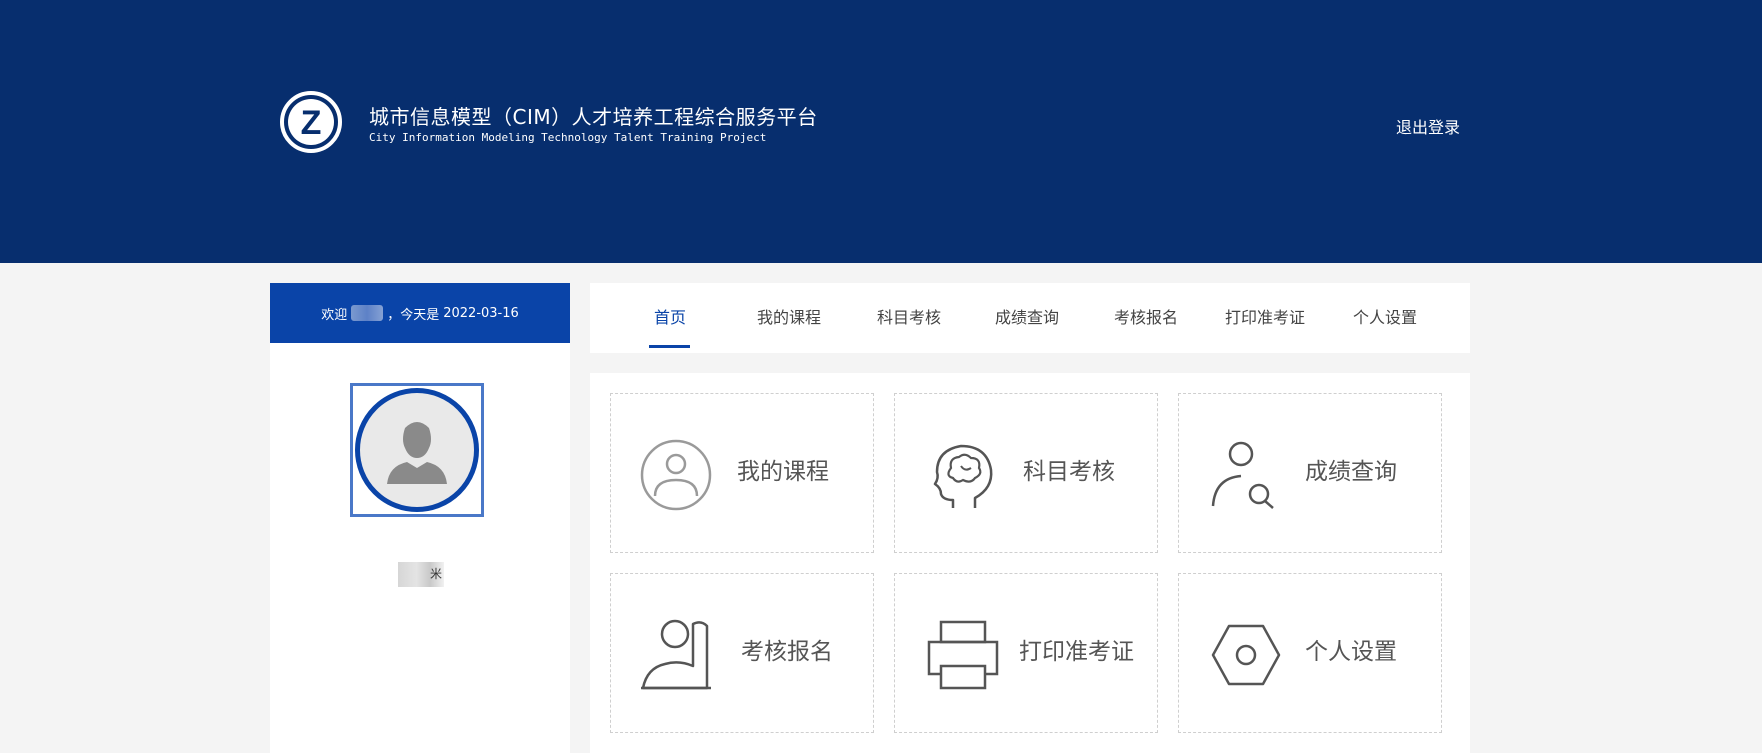 The image size is (1762, 753). What do you see at coordinates (1428, 126) in the screenshot?
I see `logout-link: 退出登录` at bounding box center [1428, 126].